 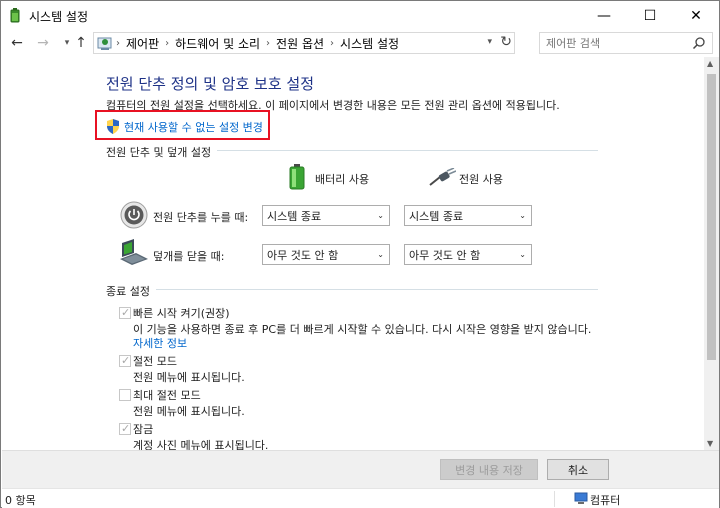 What do you see at coordinates (201, 444) in the screenshot?
I see `lock-description: 계정 사진 메뉴에 표시됩니다.` at bounding box center [201, 444].